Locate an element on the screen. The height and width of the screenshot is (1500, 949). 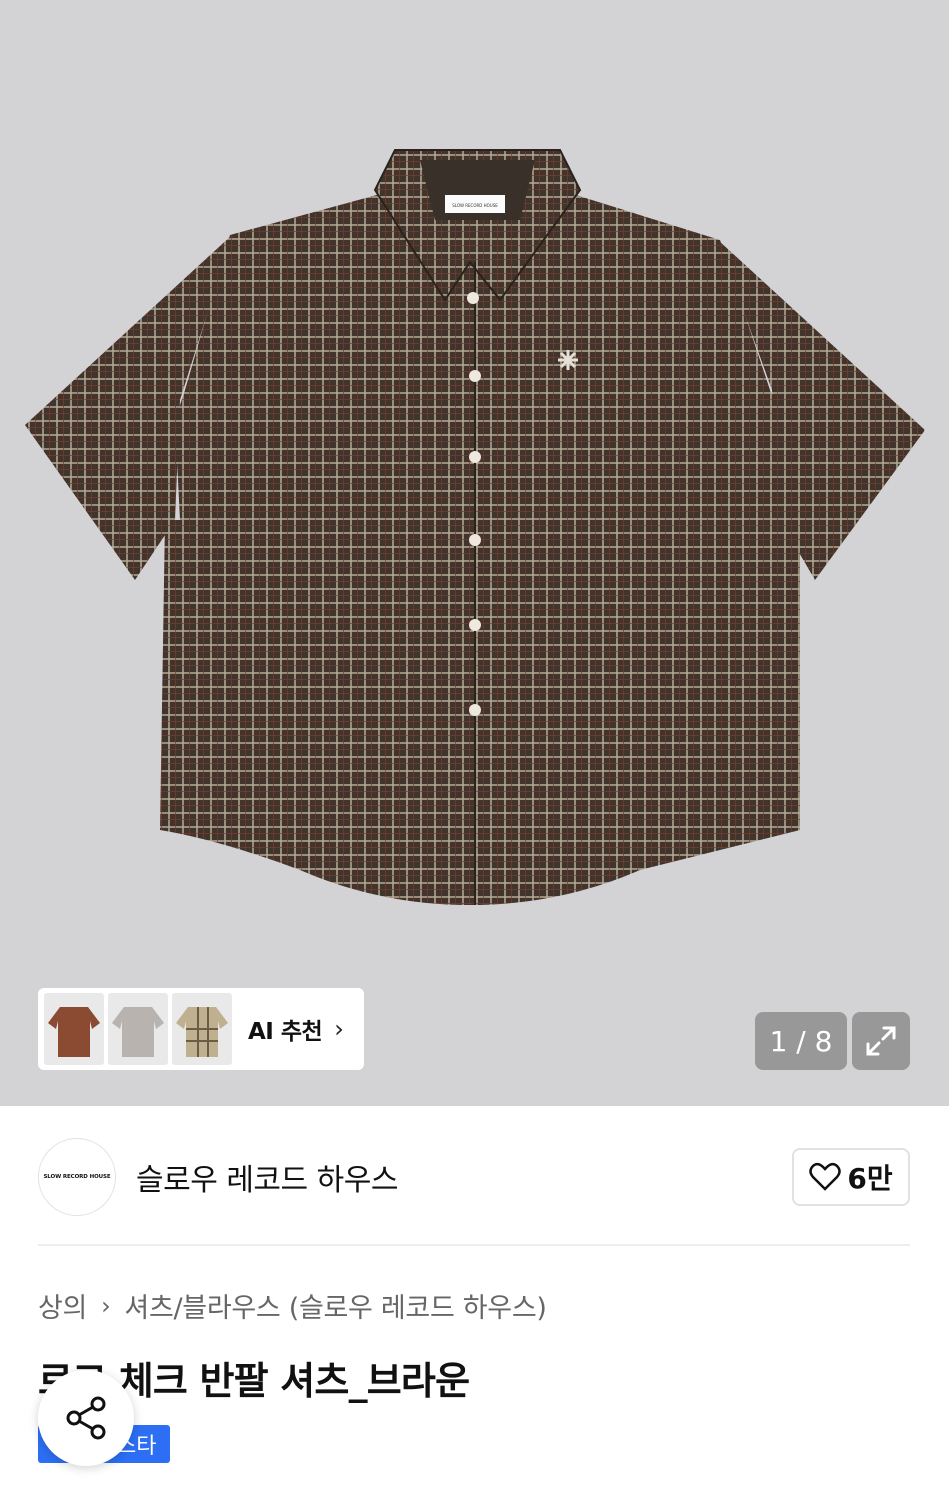
breadcrumb-category: 상의 is located at coordinates (62, 1305).